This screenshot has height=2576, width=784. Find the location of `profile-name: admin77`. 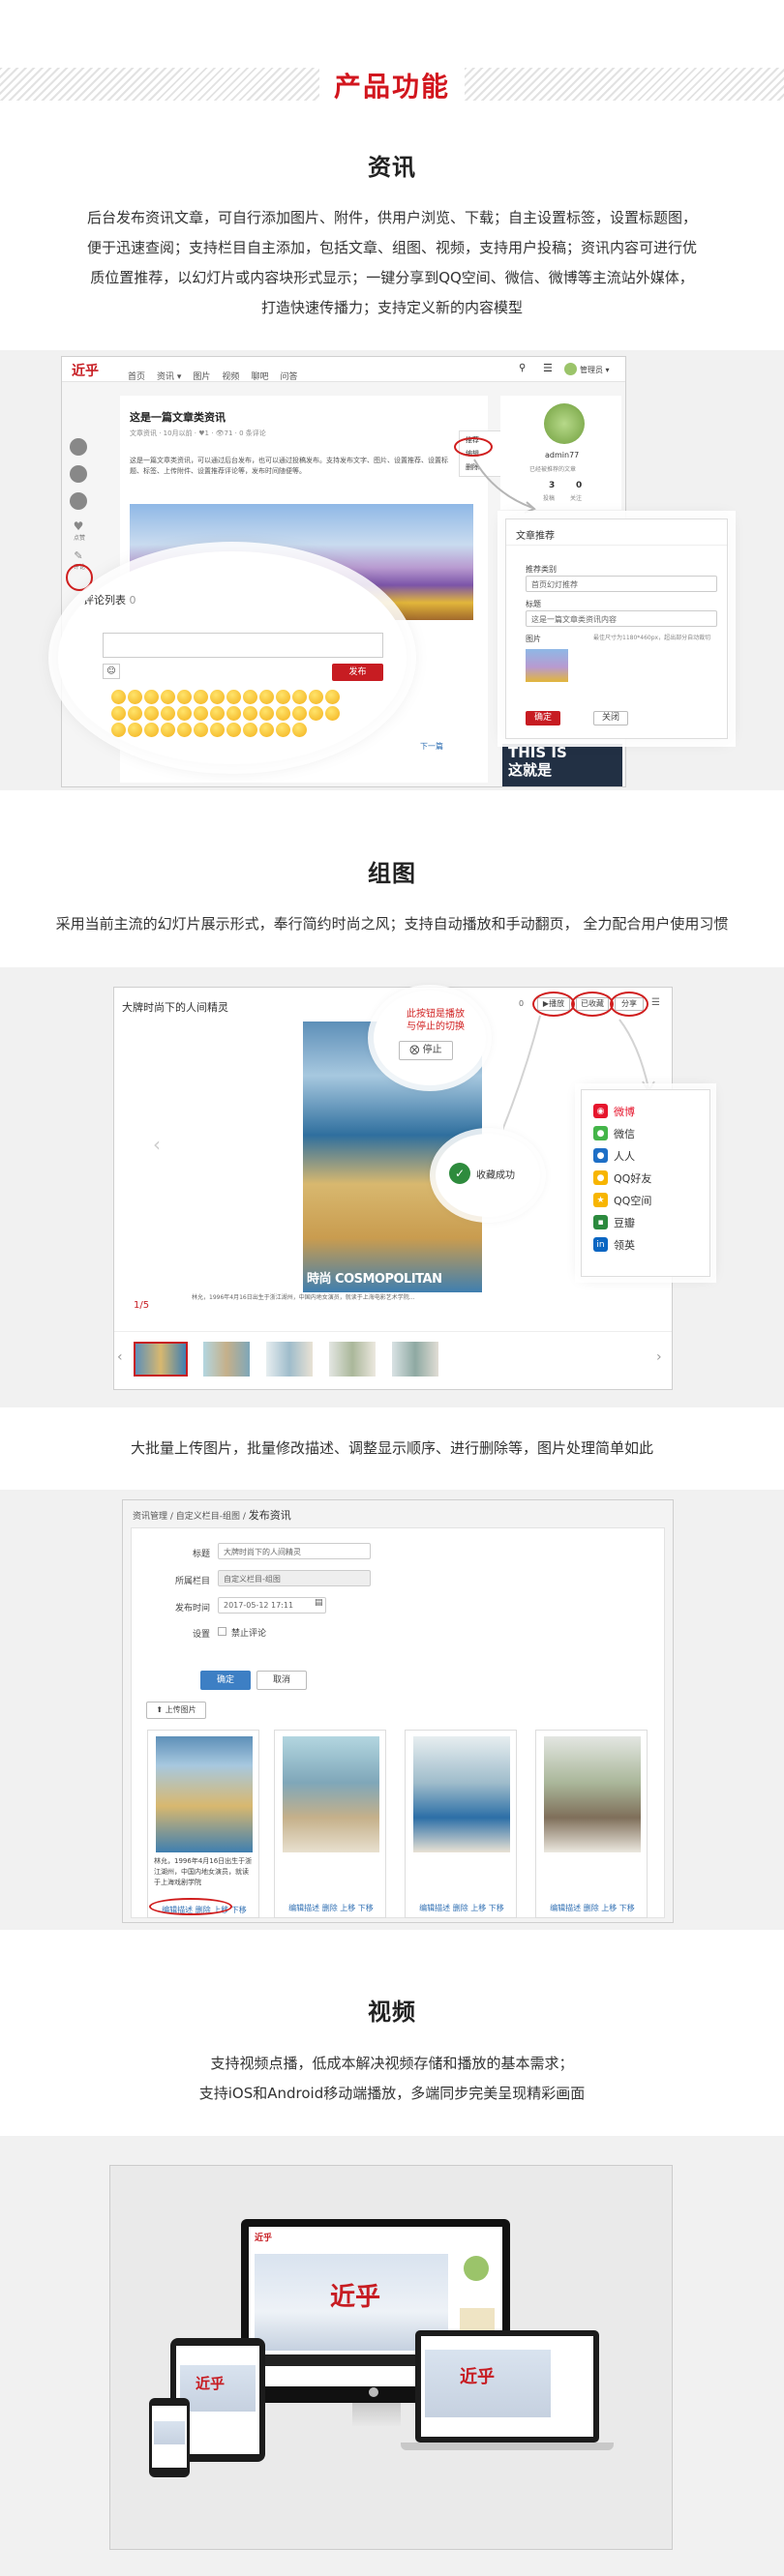

profile-name: admin77 is located at coordinates (562, 455).